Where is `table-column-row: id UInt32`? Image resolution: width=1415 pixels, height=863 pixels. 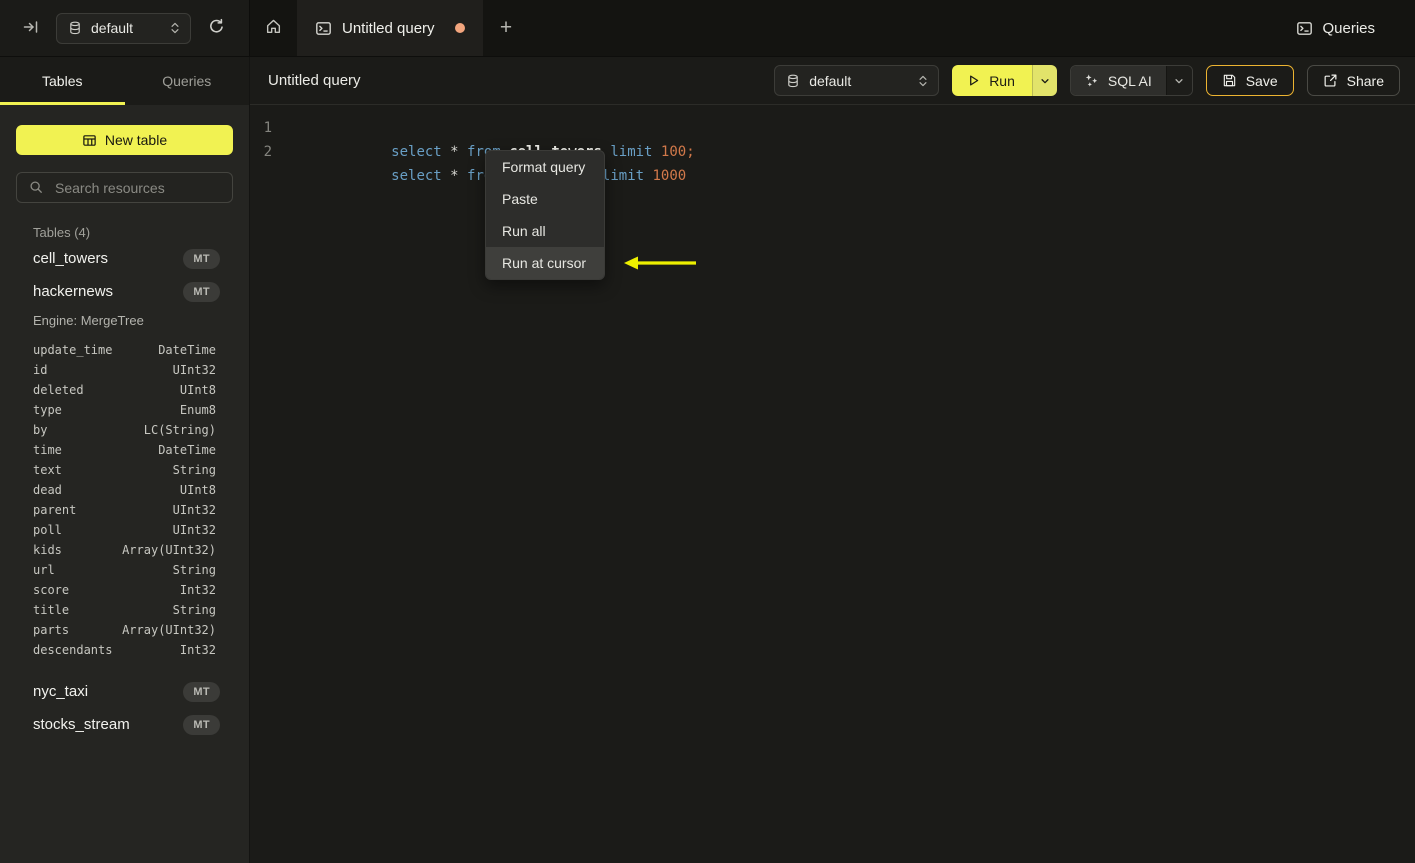
table-column-row: id UInt32 is located at coordinates (124, 370).